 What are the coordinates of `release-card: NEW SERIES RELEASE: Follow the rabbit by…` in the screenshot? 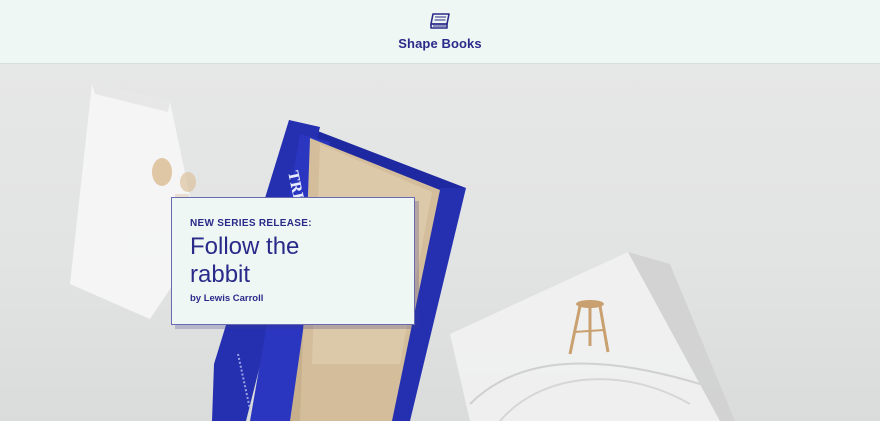 It's located at (293, 261).